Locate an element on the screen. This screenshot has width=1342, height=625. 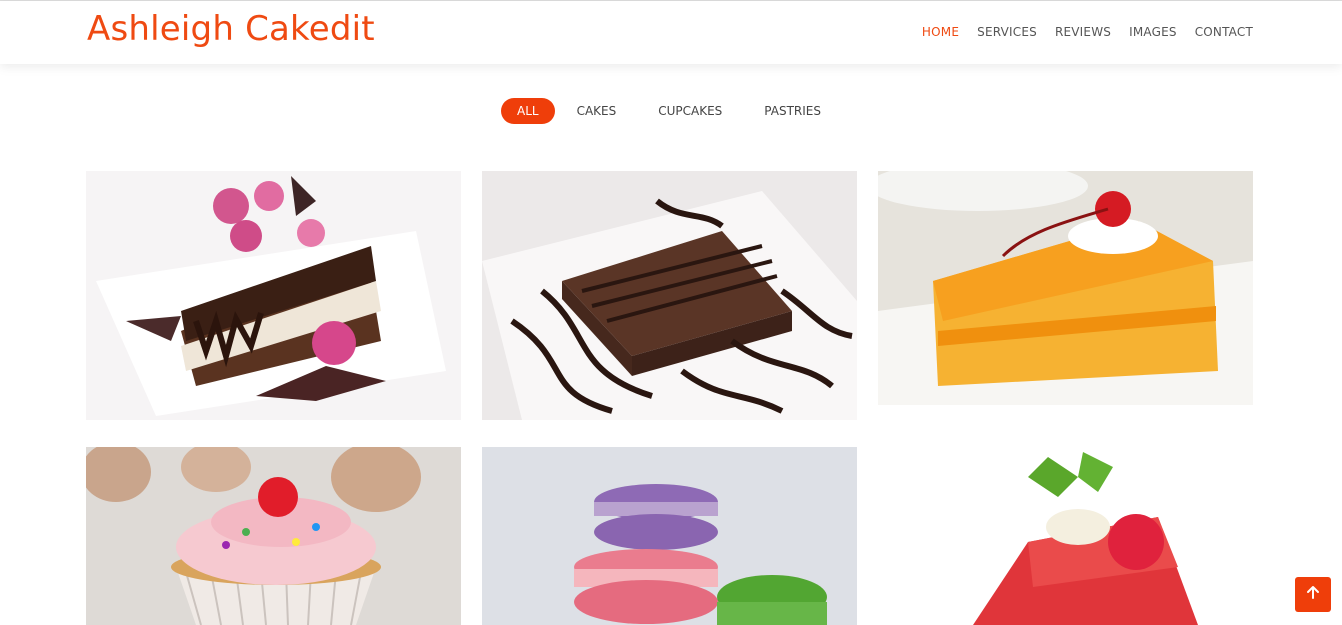
filter-all: ALL is located at coordinates (527, 111).